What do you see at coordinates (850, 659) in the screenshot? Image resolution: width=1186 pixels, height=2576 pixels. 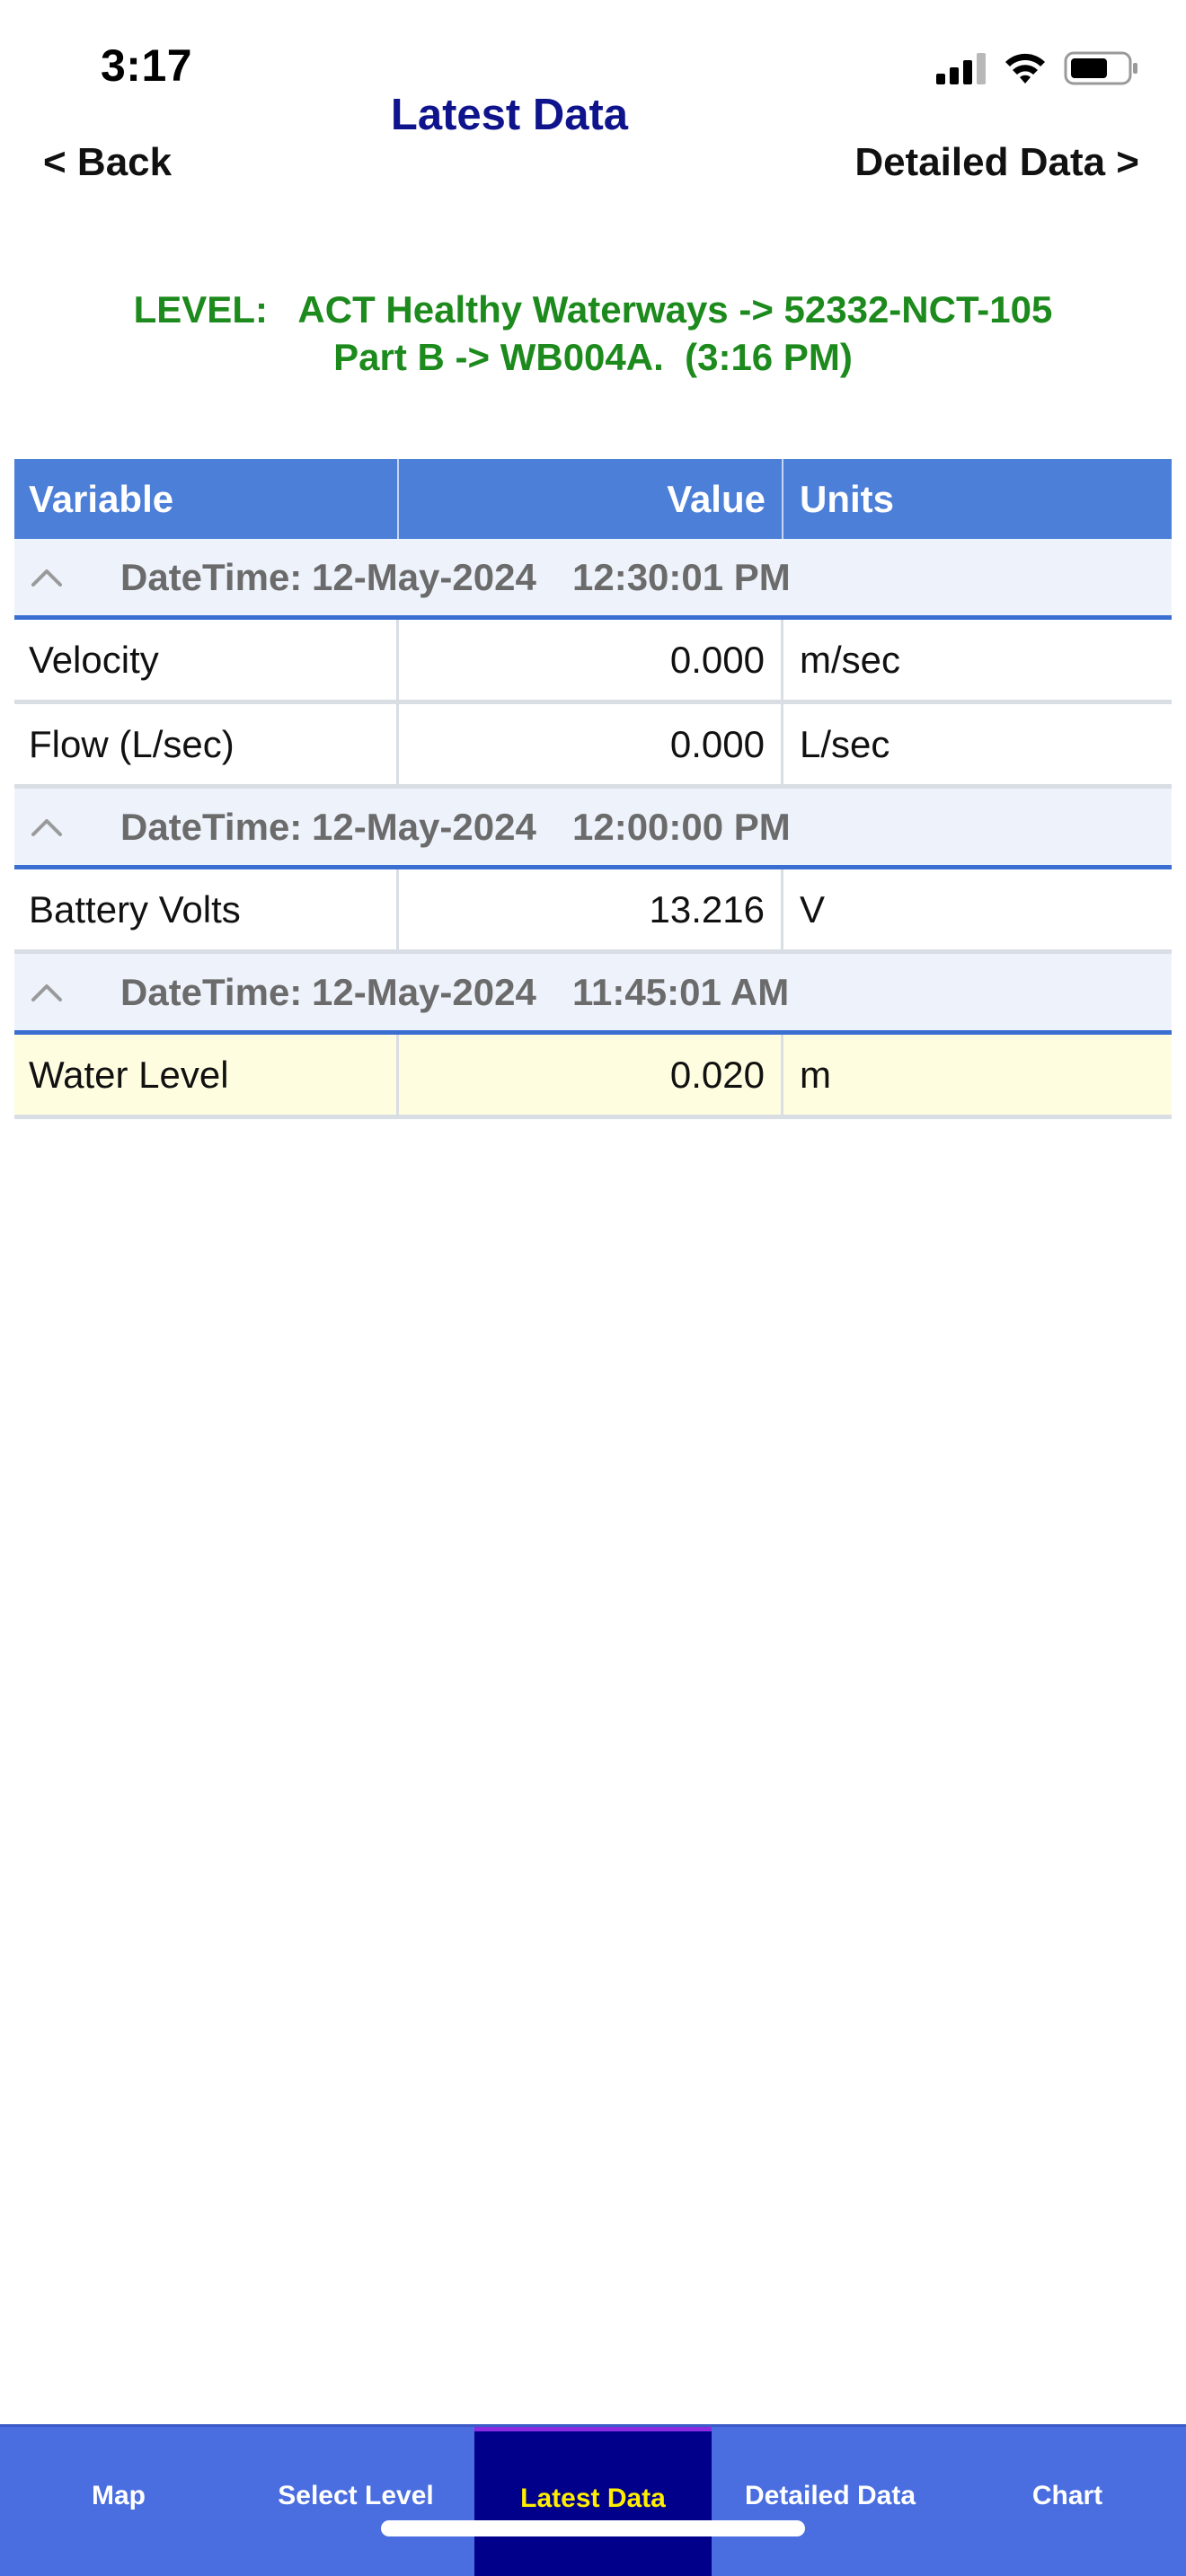 I see `units-cell: m/sec` at bounding box center [850, 659].